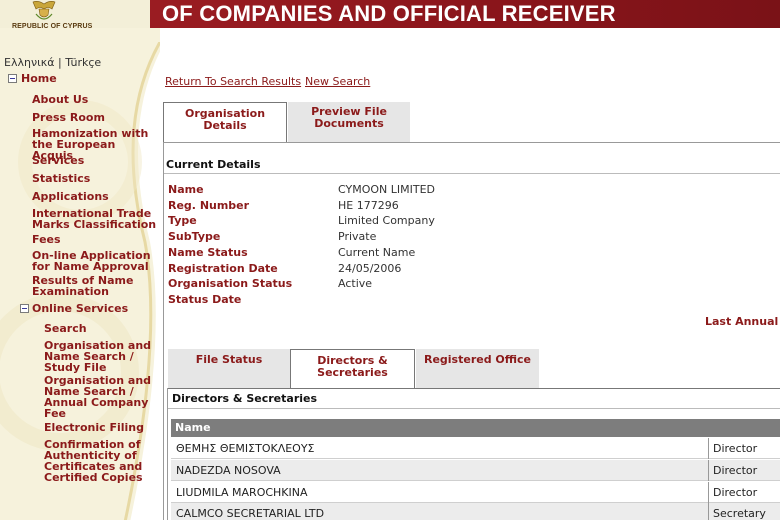 The width and height of the screenshot is (780, 520). Describe the element at coordinates (209, 205) in the screenshot. I see `field-label-reg-number: Reg. Number` at that location.